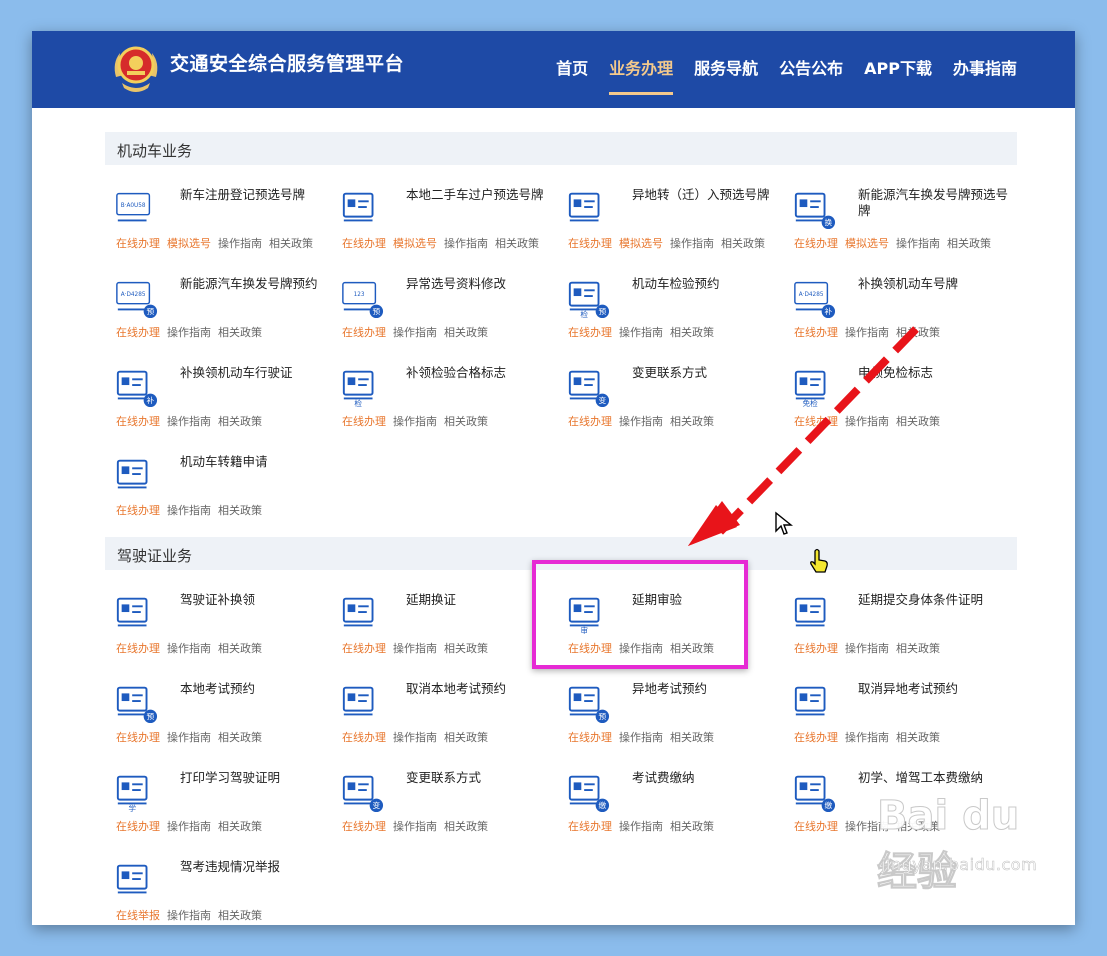  What do you see at coordinates (784, 523) in the screenshot?
I see `arrow-cursor-icon` at bounding box center [784, 523].